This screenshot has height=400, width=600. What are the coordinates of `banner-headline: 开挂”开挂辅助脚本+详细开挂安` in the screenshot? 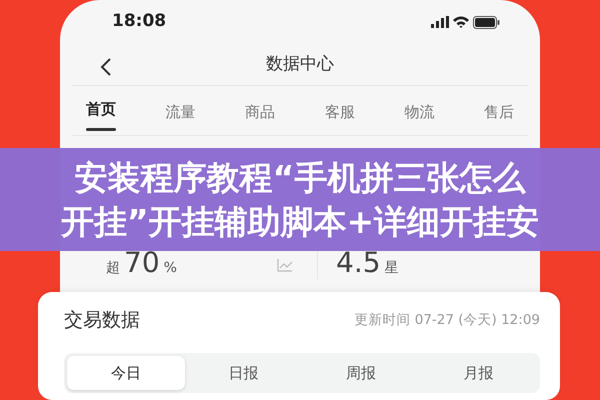 It's located at (300, 221).